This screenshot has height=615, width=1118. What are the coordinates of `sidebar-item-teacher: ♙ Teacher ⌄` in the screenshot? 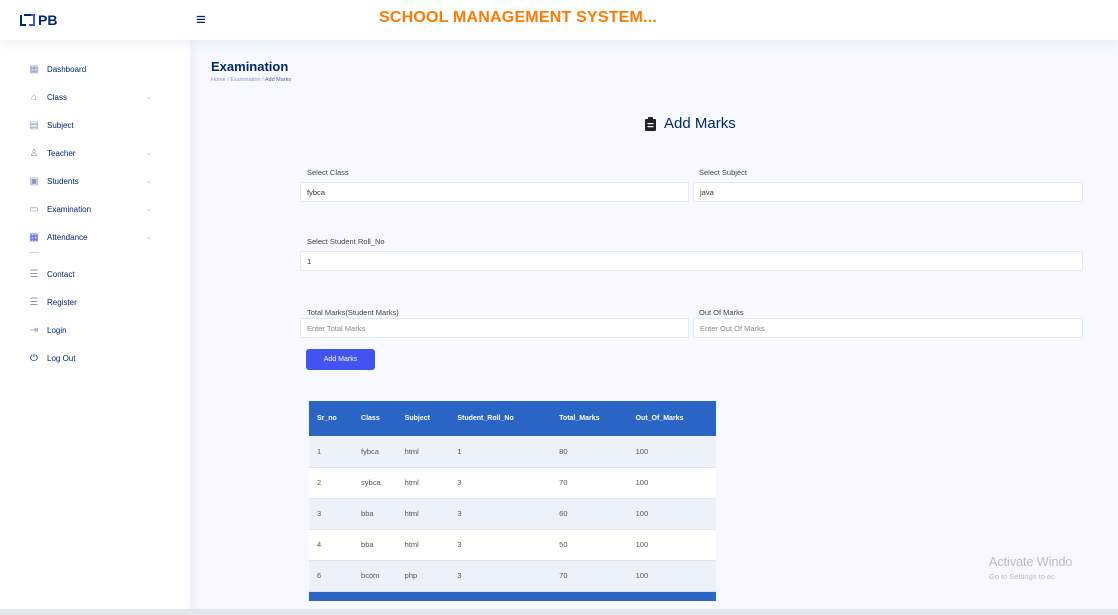 It's located at (95, 153).